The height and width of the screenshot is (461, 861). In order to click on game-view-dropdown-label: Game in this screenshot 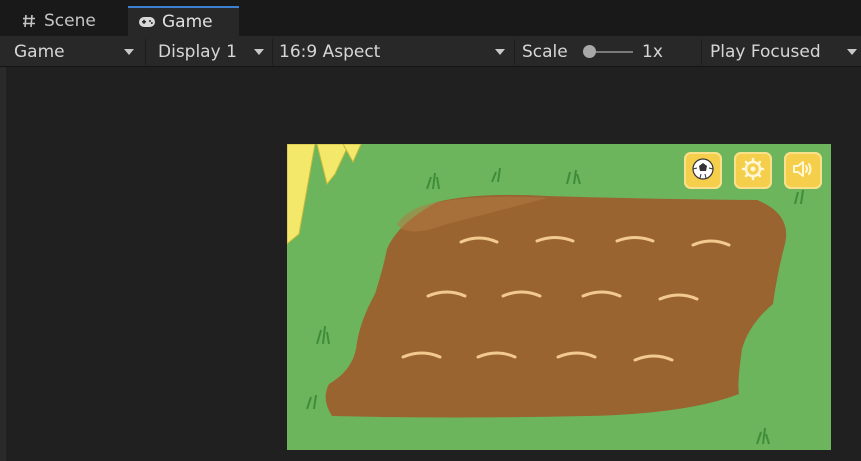, I will do `click(39, 52)`.